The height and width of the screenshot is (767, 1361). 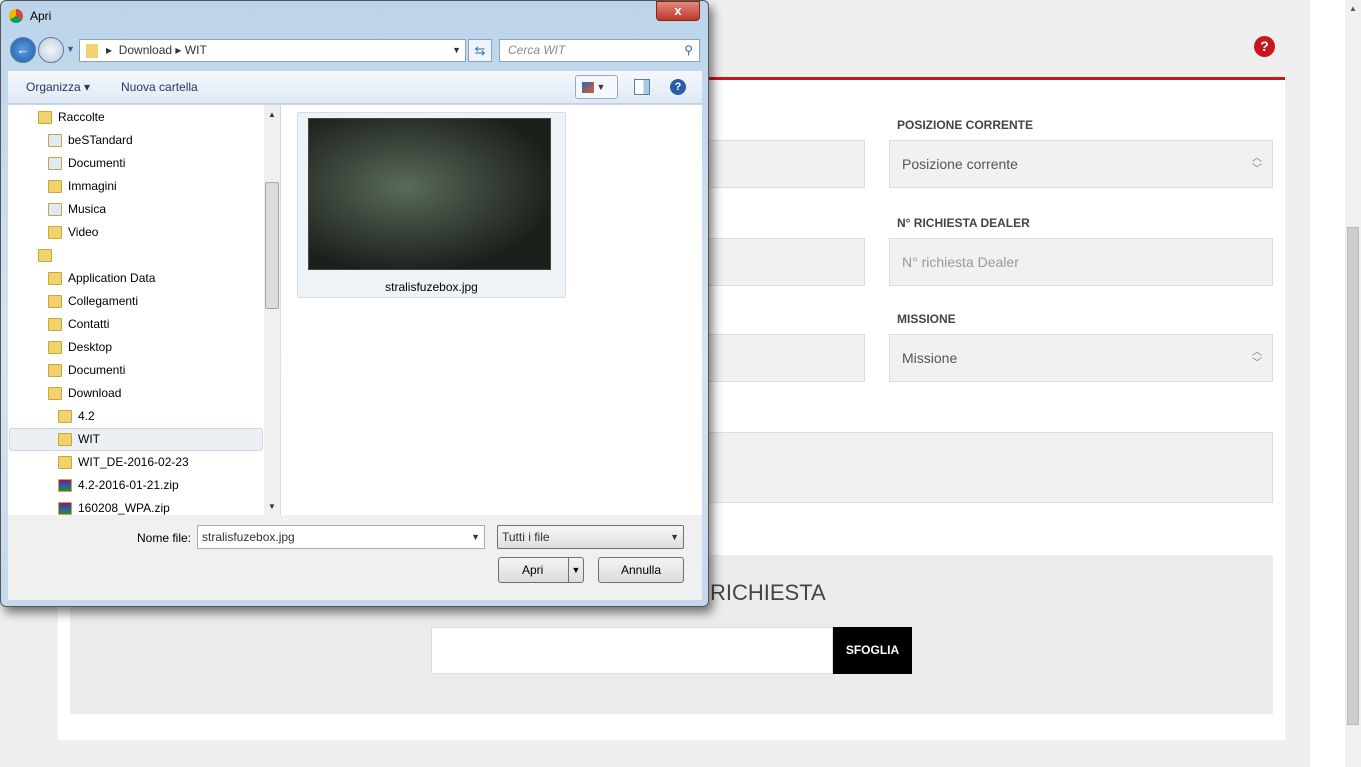 What do you see at coordinates (965, 125) in the screenshot?
I see `posizione-corrente-label: POSIZIONE CORRENTE` at bounding box center [965, 125].